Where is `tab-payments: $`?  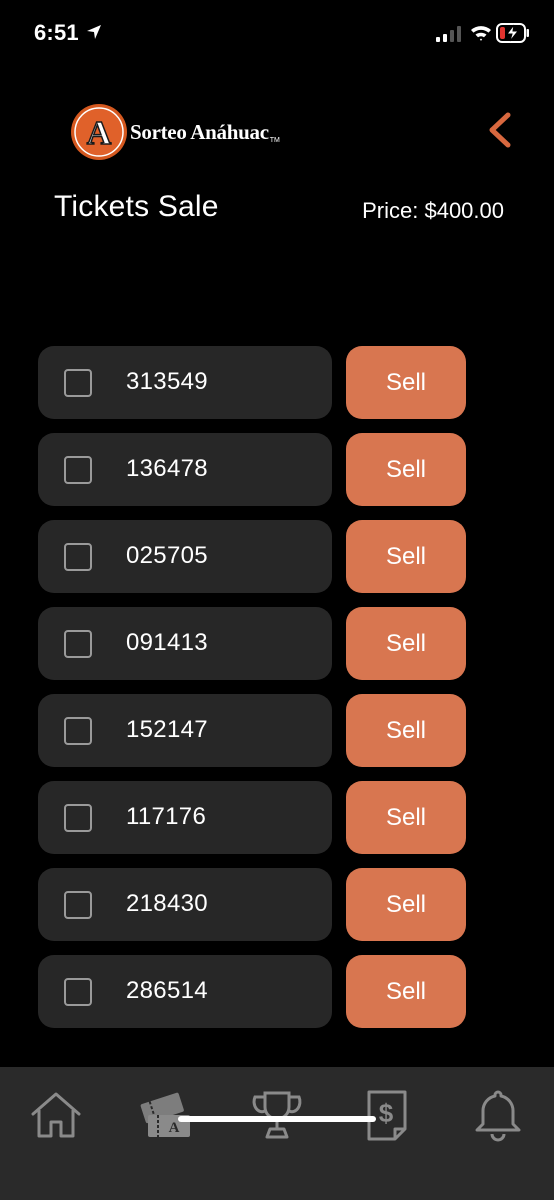
tab-payments: $ is located at coordinates (387, 1115).